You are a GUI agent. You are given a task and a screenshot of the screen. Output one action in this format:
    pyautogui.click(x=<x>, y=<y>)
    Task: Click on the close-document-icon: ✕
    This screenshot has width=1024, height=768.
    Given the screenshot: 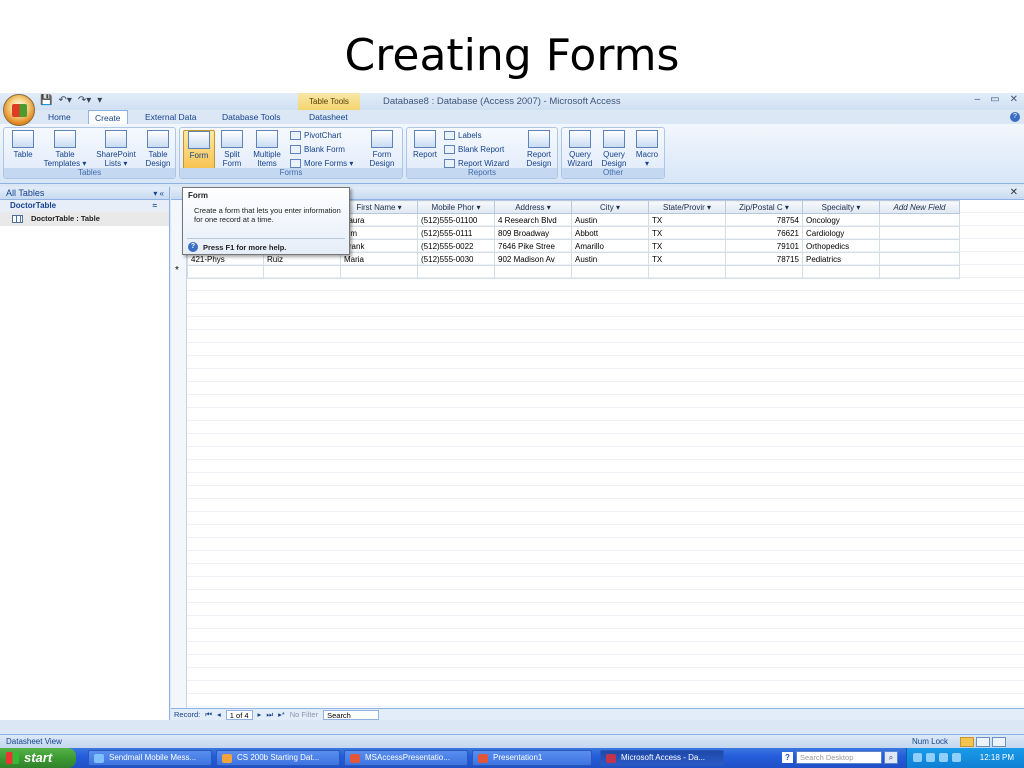 What is the action you would take?
    pyautogui.click(x=1014, y=192)
    